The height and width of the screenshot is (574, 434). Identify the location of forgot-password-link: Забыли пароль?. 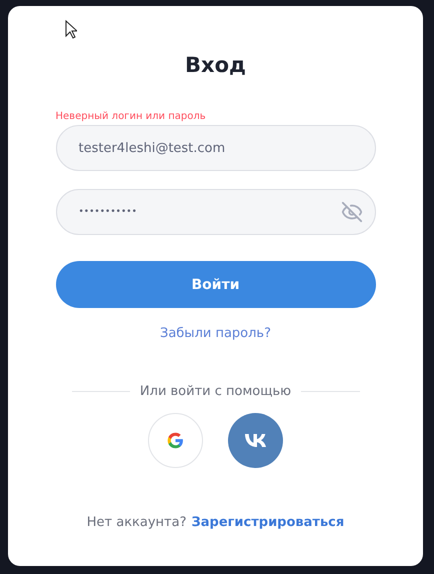
(215, 333).